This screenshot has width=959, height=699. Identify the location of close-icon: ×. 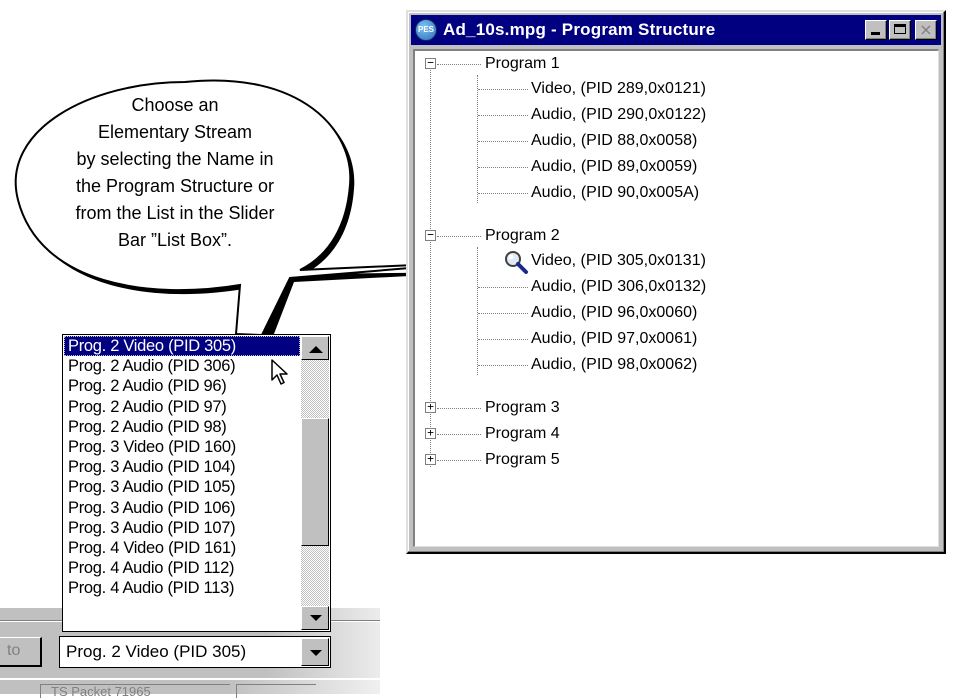
(926, 29).